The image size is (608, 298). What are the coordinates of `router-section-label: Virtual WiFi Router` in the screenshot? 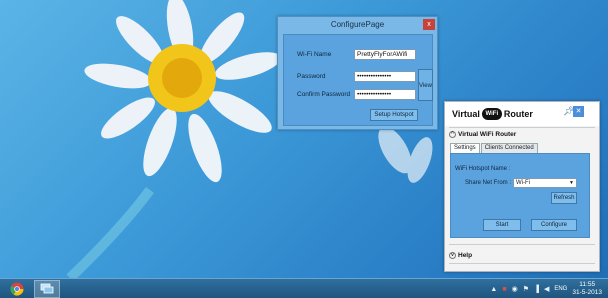 It's located at (487, 134).